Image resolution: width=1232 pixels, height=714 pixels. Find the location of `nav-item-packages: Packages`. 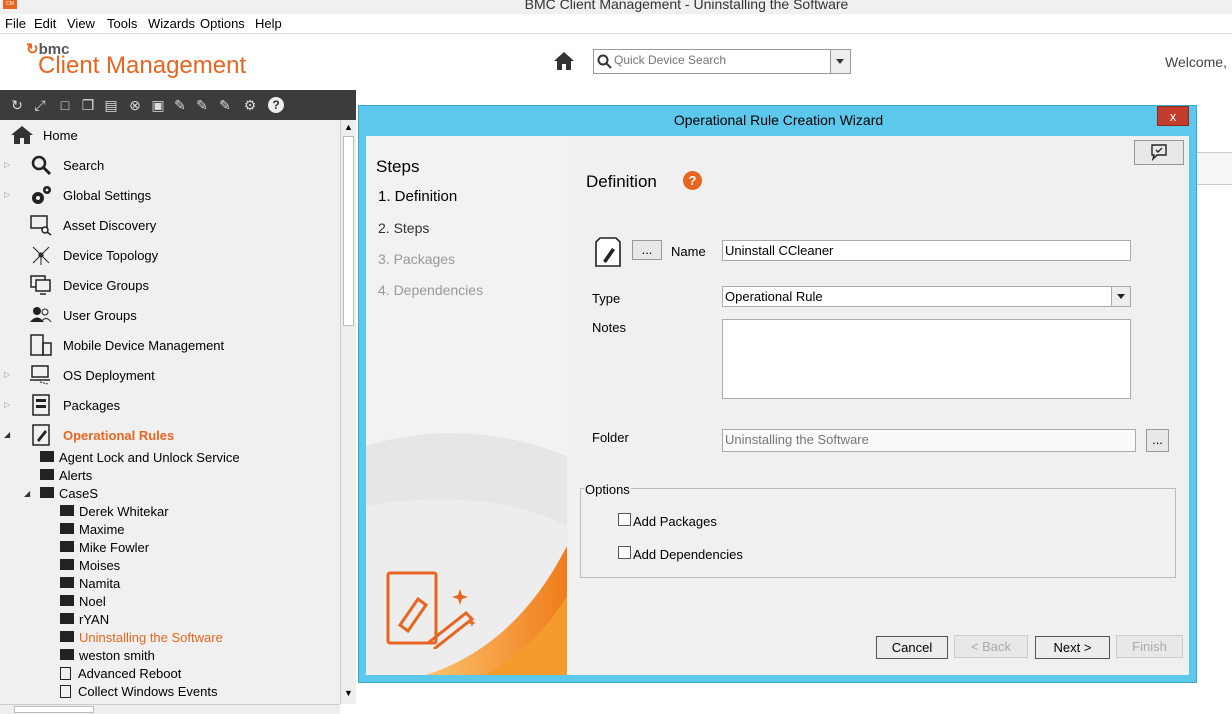

nav-item-packages: Packages is located at coordinates (170, 405).